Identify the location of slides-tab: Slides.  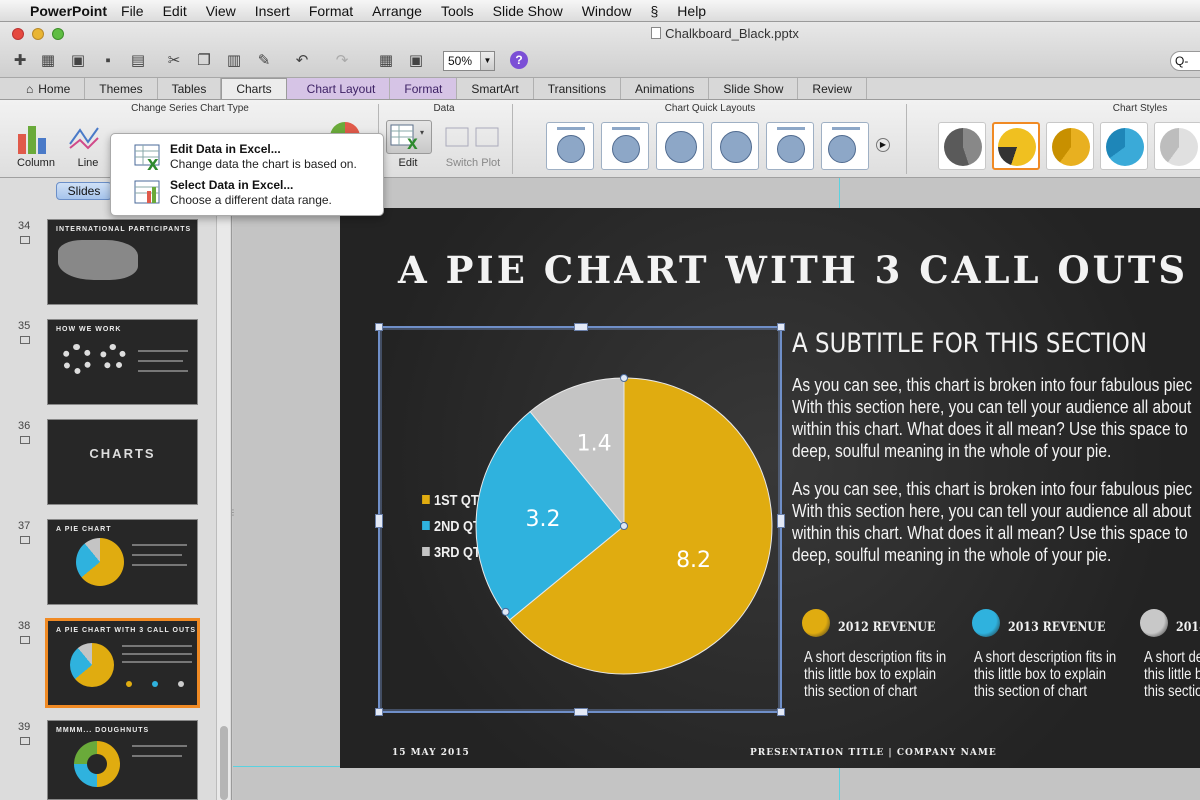
(84, 191).